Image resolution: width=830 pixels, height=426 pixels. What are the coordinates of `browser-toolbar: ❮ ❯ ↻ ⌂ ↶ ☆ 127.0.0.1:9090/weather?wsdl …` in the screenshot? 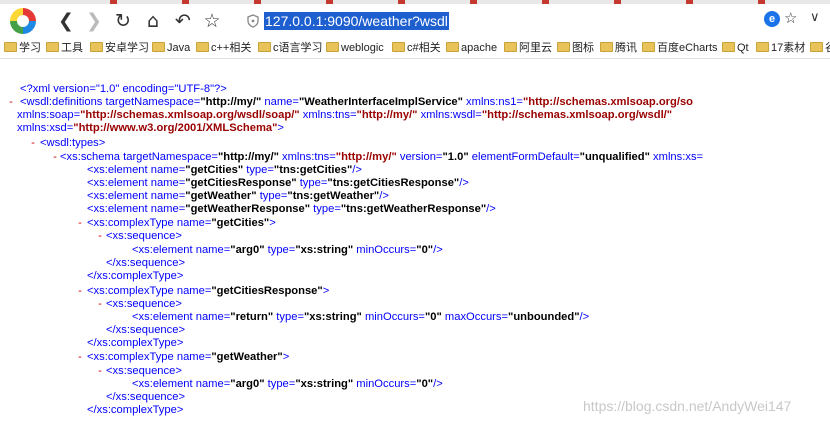 It's located at (415, 21).